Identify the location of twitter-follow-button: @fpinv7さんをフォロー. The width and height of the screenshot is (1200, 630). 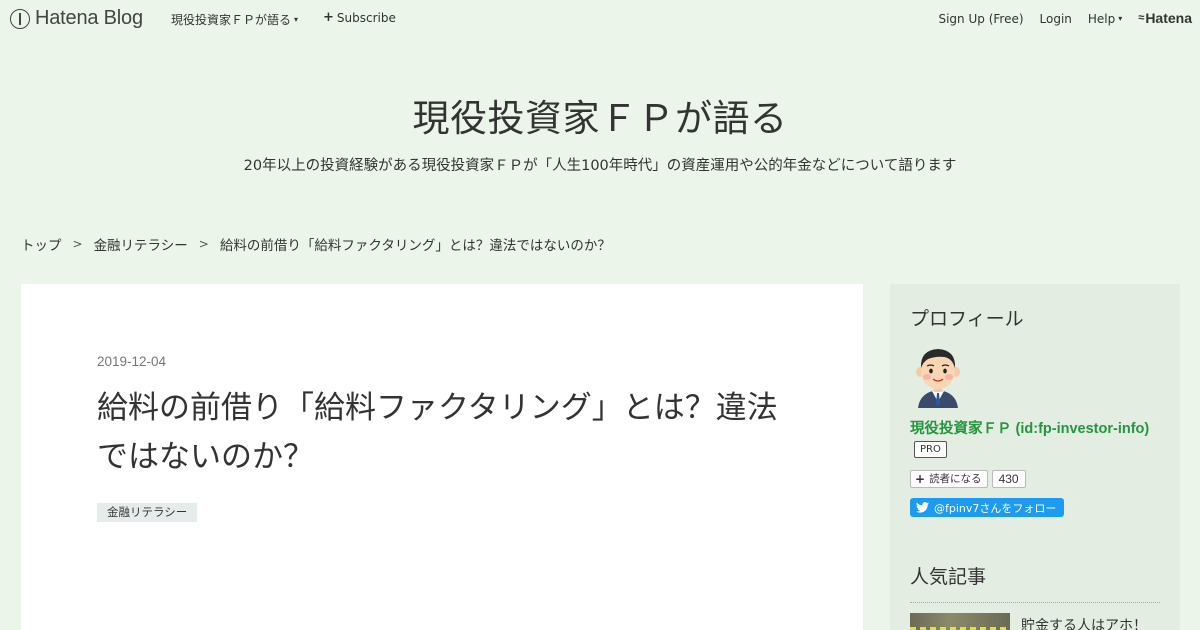
(987, 507).